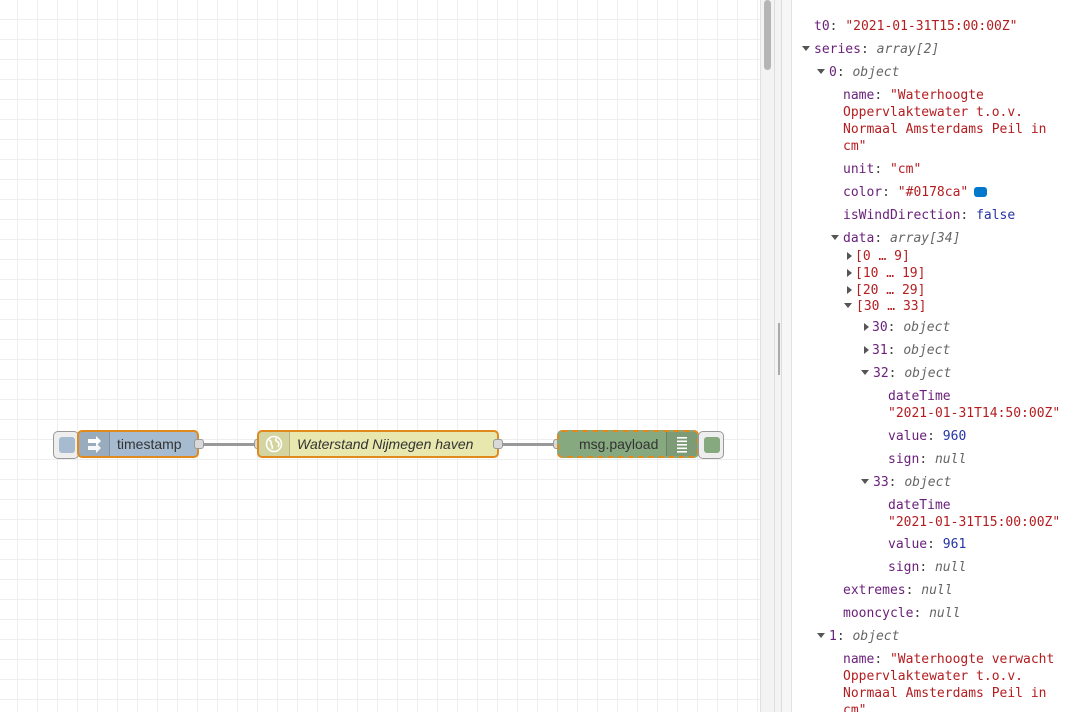 The width and height of the screenshot is (1073, 712). I want to click on item33-datetime-value: "2021-01-31T15:00:00Z", so click(974, 522).